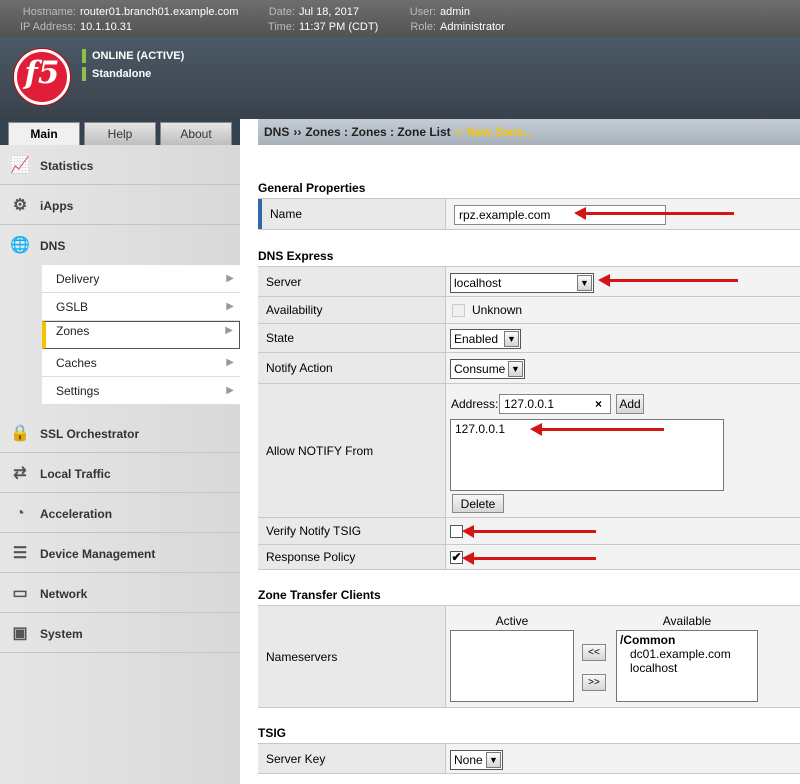 The image size is (800, 784). I want to click on sidebar-sub-zones: Zones ▶, so click(141, 335).